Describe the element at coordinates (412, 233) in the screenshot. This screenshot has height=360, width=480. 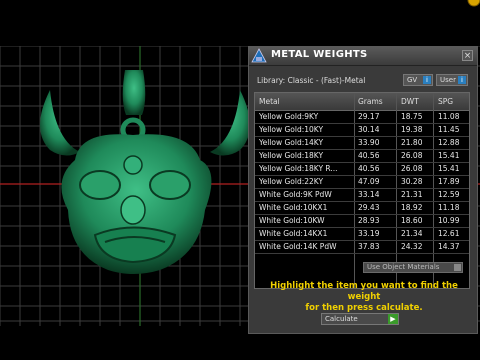
I see `cell-dwt: 21.34` at that location.